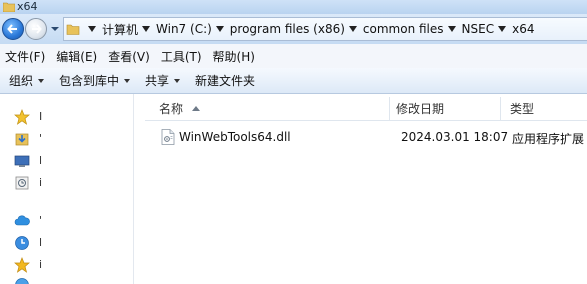 The image size is (587, 284). What do you see at coordinates (55, 29) in the screenshot?
I see `recent-pages-dropdown-icon` at bounding box center [55, 29].